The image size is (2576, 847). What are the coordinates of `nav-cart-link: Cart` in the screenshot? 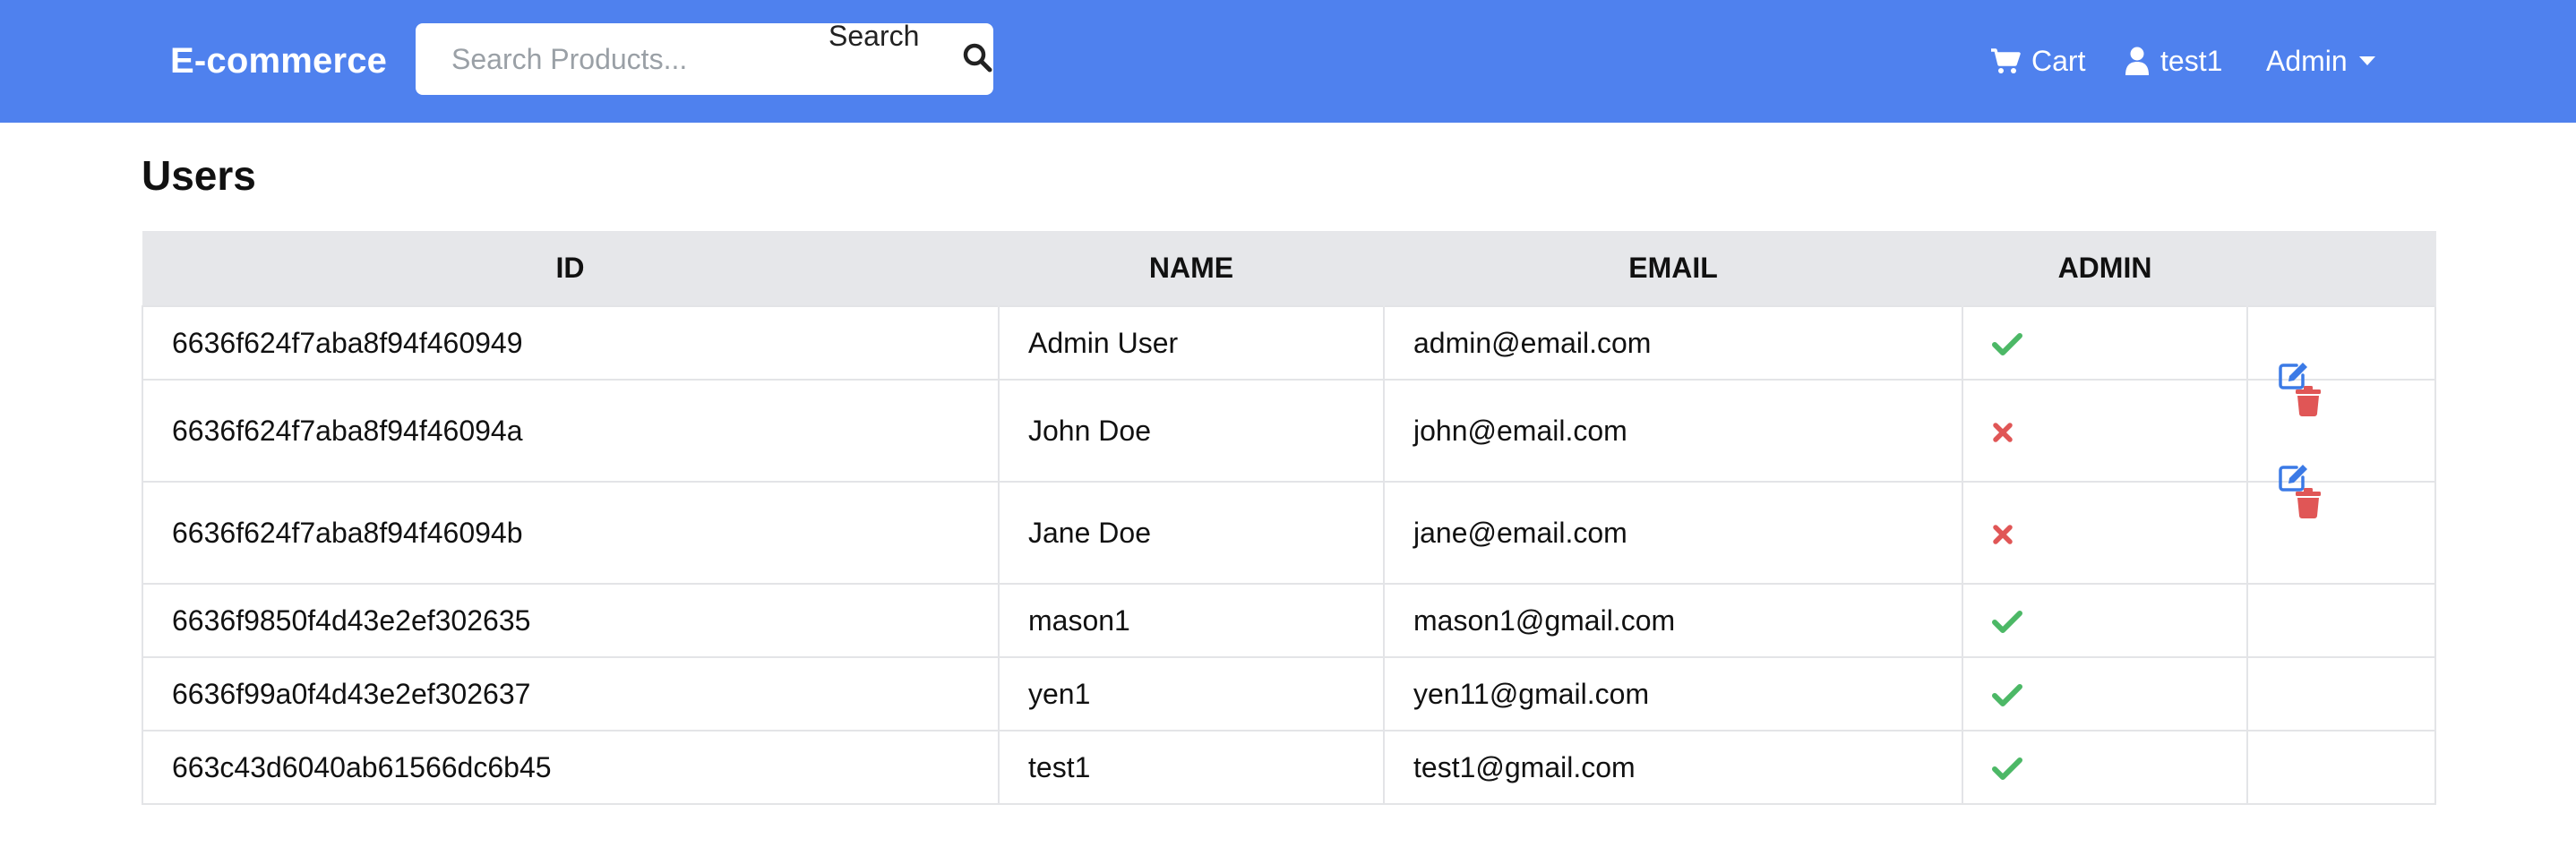 It's located at (2037, 61).